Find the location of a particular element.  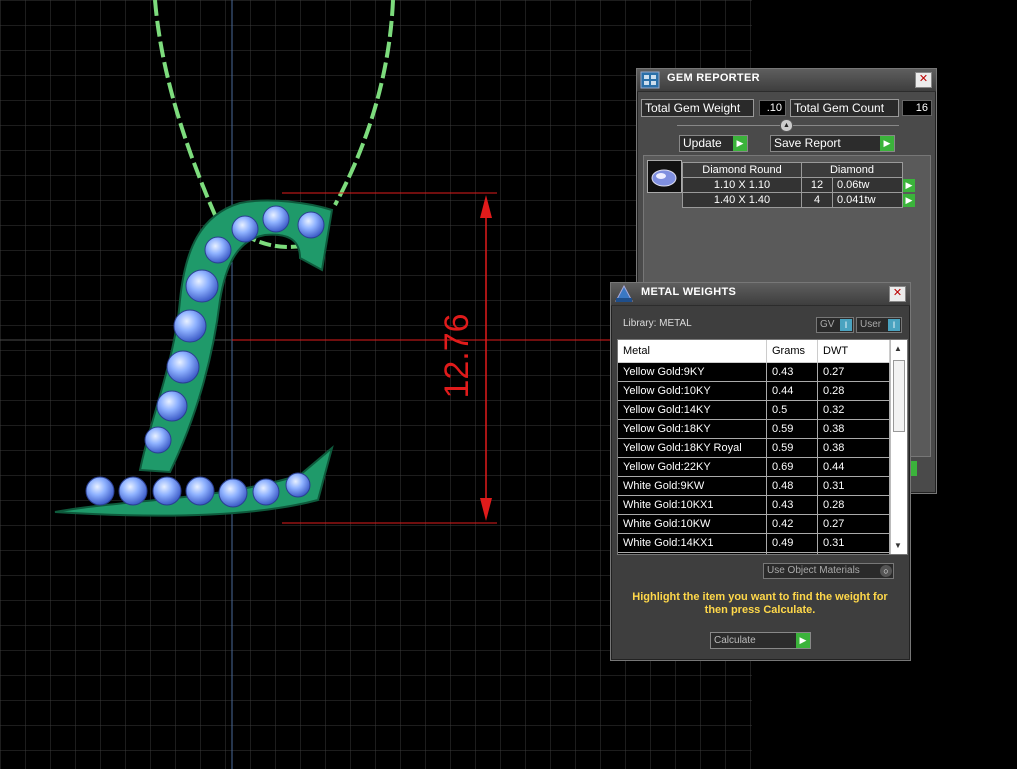

gem-material-header: Diamond is located at coordinates (852, 170).